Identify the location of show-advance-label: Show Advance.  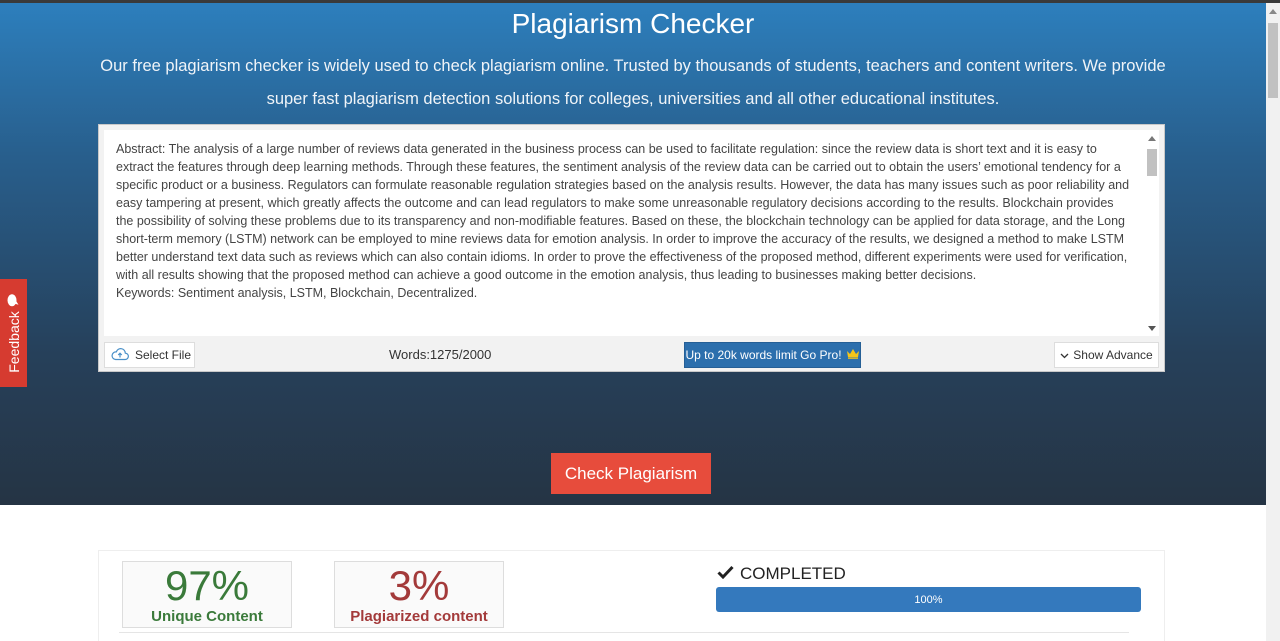
(1113, 355).